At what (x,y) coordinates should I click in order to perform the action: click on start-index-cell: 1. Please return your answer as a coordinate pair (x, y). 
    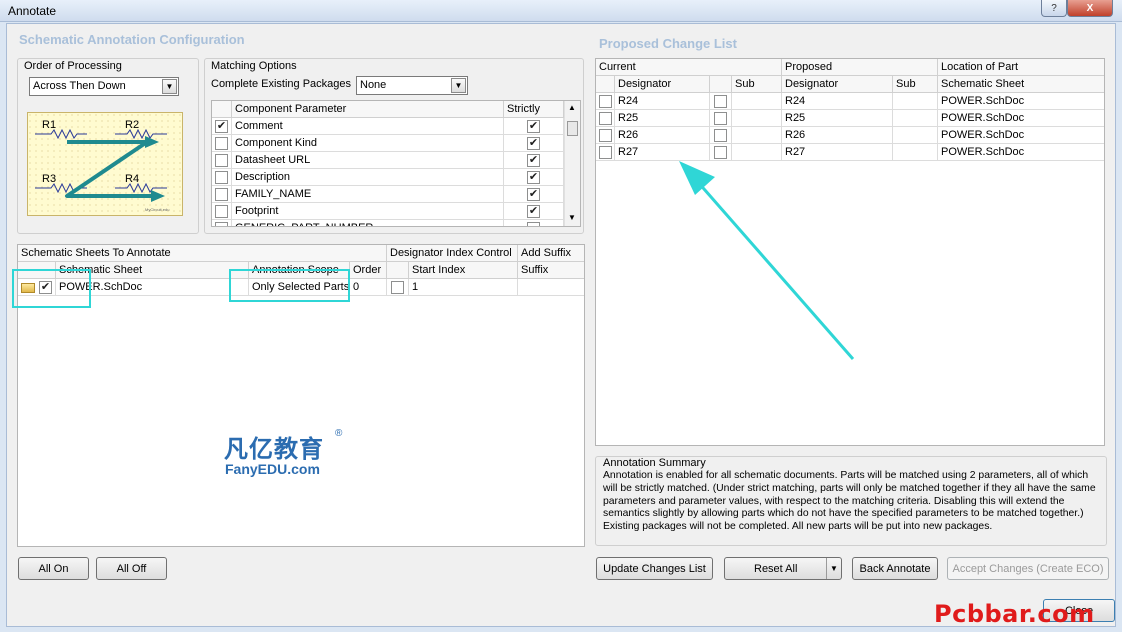
    Looking at the image, I should click on (463, 287).